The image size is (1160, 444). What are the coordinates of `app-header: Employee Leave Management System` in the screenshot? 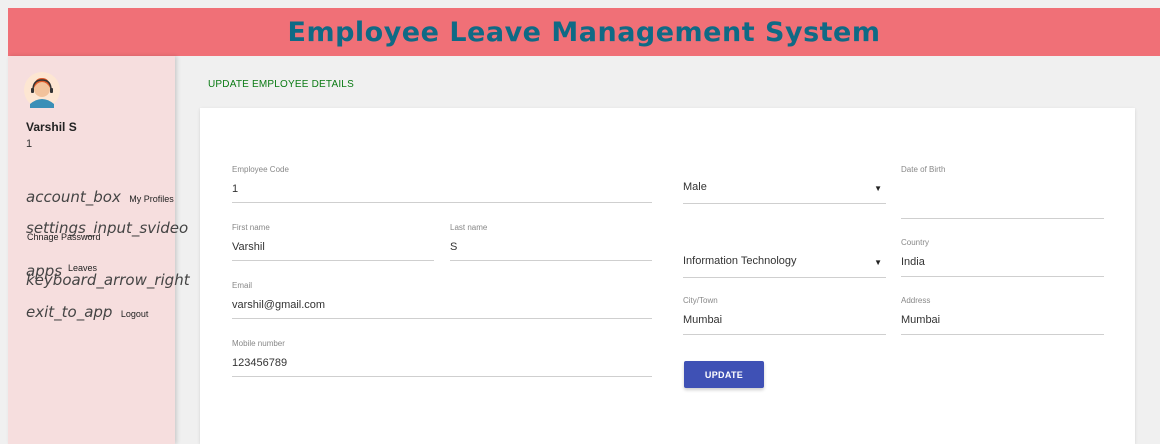 It's located at (584, 32).